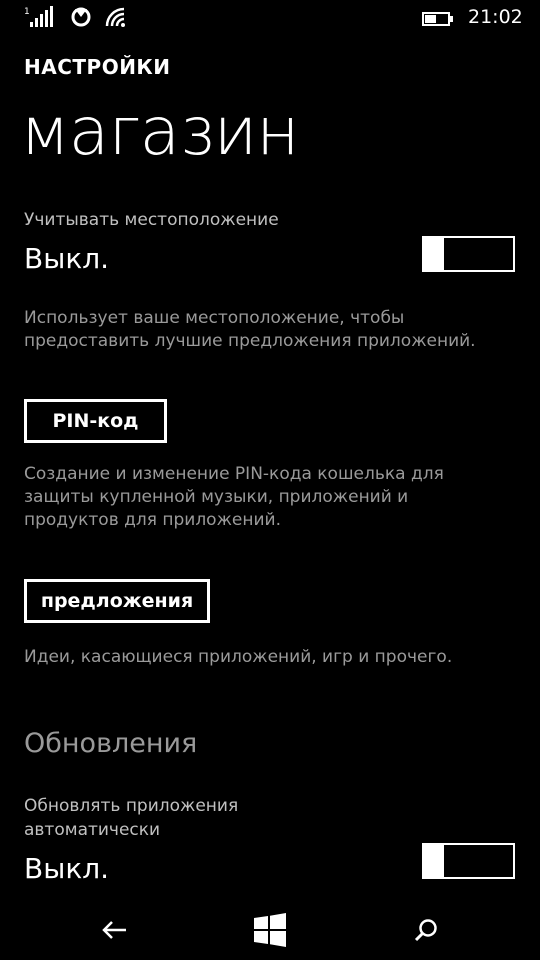 Image resolution: width=540 pixels, height=960 pixels. What do you see at coordinates (67, 868) in the screenshot?
I see `auto-update-value: Выкл.` at bounding box center [67, 868].